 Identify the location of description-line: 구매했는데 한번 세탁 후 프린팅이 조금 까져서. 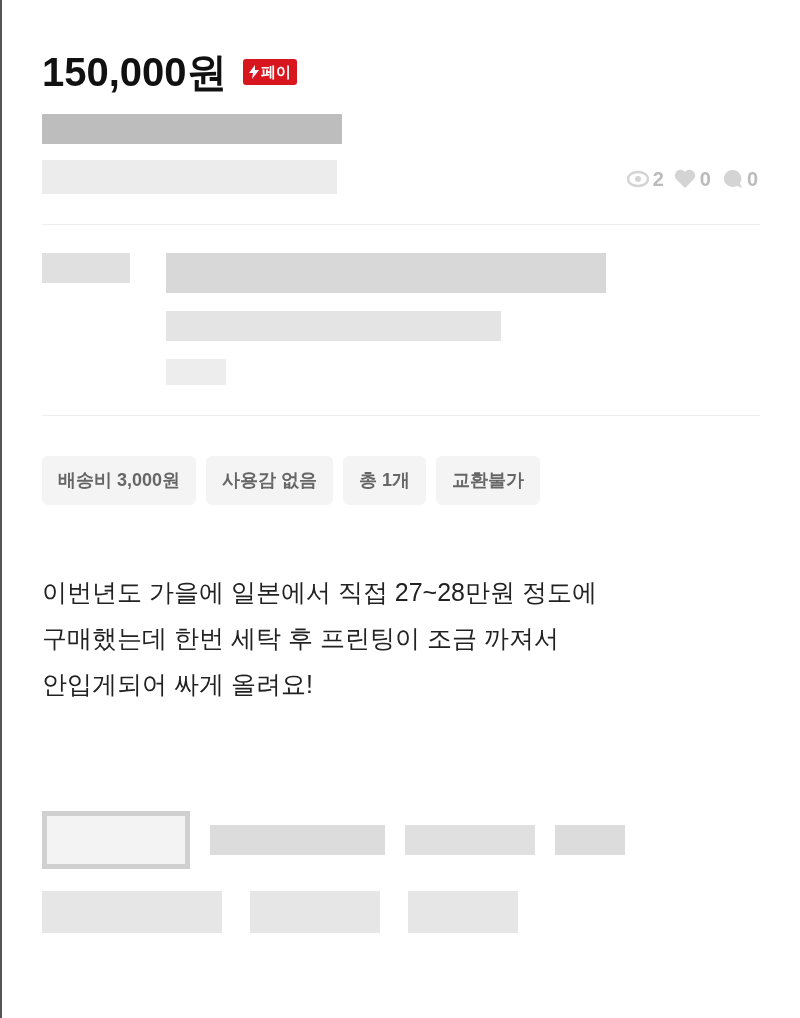
(301, 638).